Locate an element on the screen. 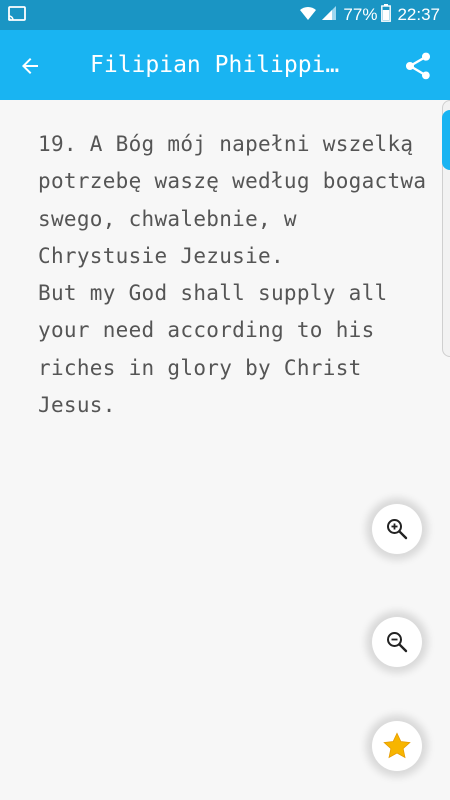 This screenshot has height=800, width=450. back-button is located at coordinates (30, 66).